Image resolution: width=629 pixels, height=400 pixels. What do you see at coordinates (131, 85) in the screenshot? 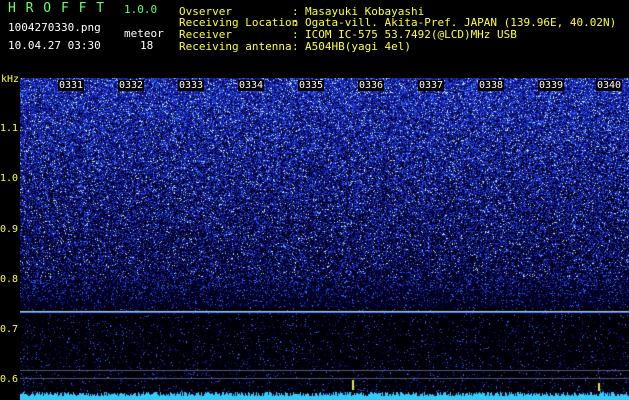
I see `x-tick-label: 0332` at bounding box center [131, 85].